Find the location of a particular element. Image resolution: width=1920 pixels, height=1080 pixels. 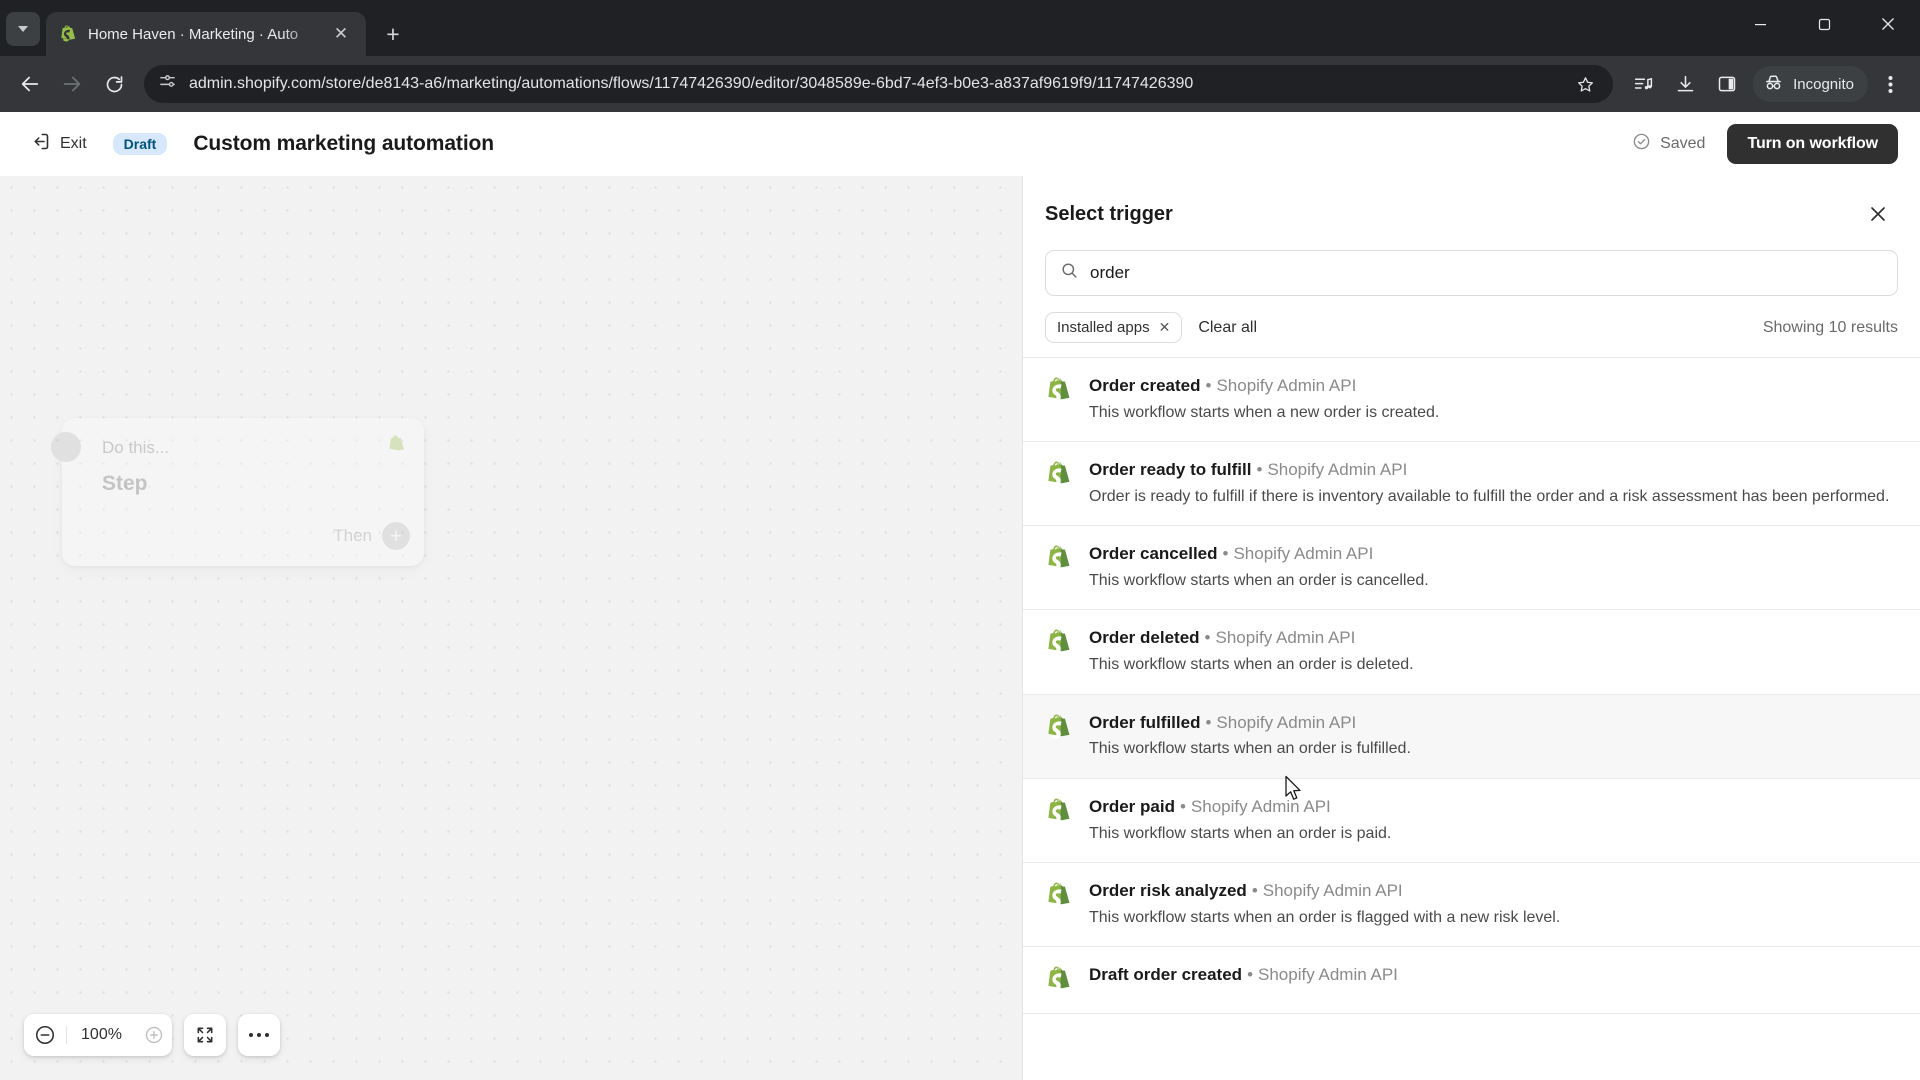

back-arrow-icon is located at coordinates (30, 84).